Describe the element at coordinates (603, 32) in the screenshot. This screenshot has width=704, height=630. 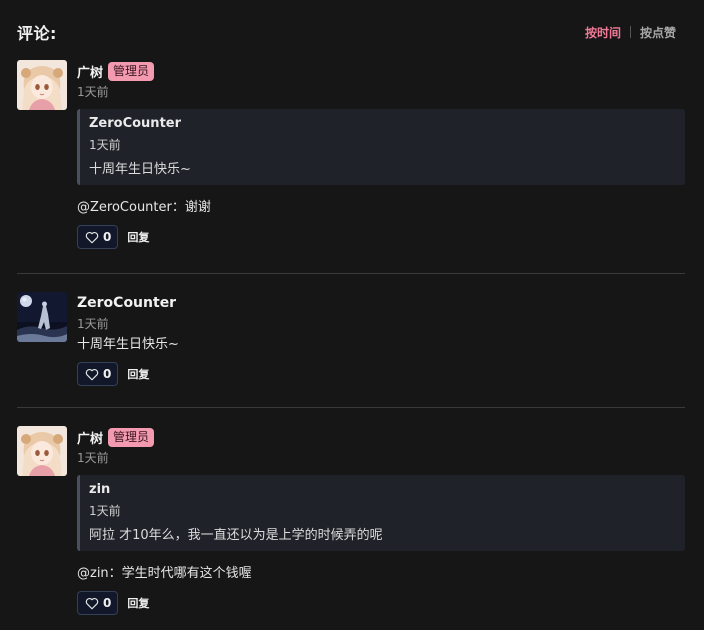
I see `sort-by-time-button: 按时间` at that location.